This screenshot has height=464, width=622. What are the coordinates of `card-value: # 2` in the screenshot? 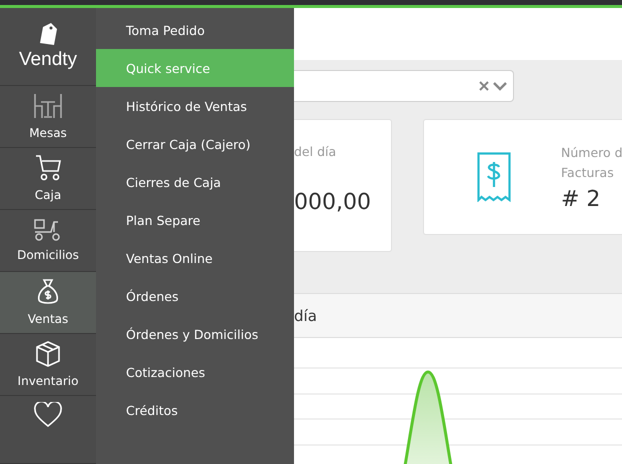 It's located at (581, 199).